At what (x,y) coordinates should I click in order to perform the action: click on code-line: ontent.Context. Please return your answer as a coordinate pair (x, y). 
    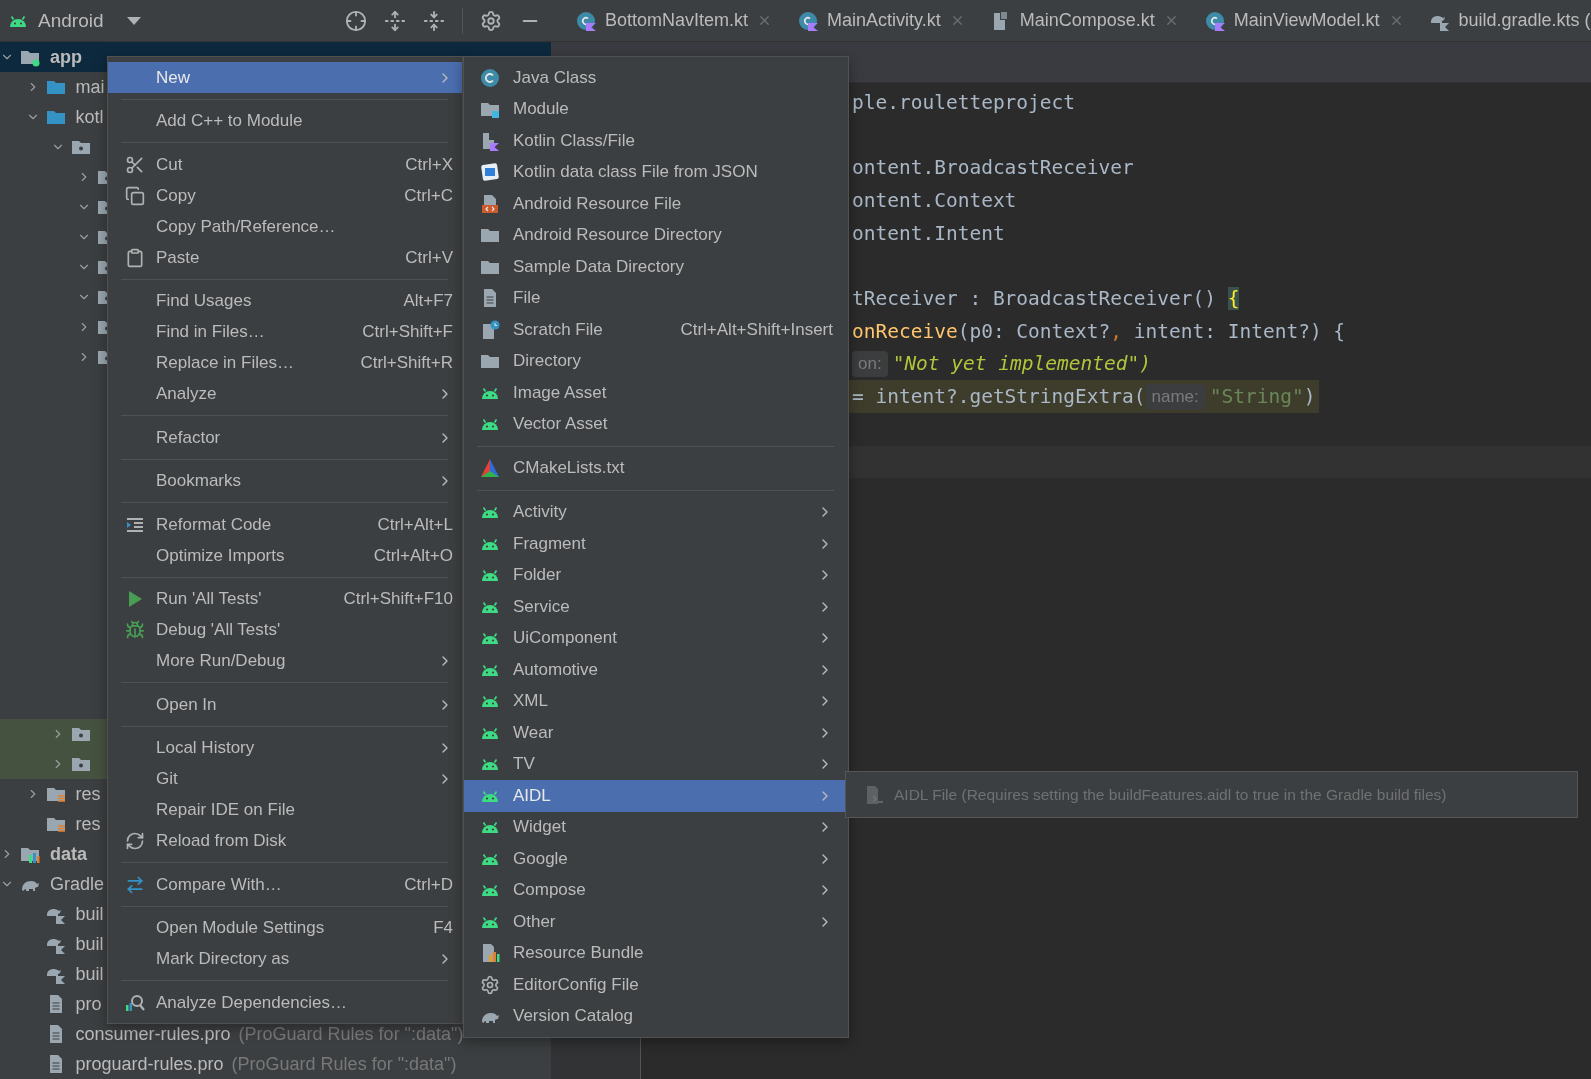
    Looking at the image, I should click on (934, 200).